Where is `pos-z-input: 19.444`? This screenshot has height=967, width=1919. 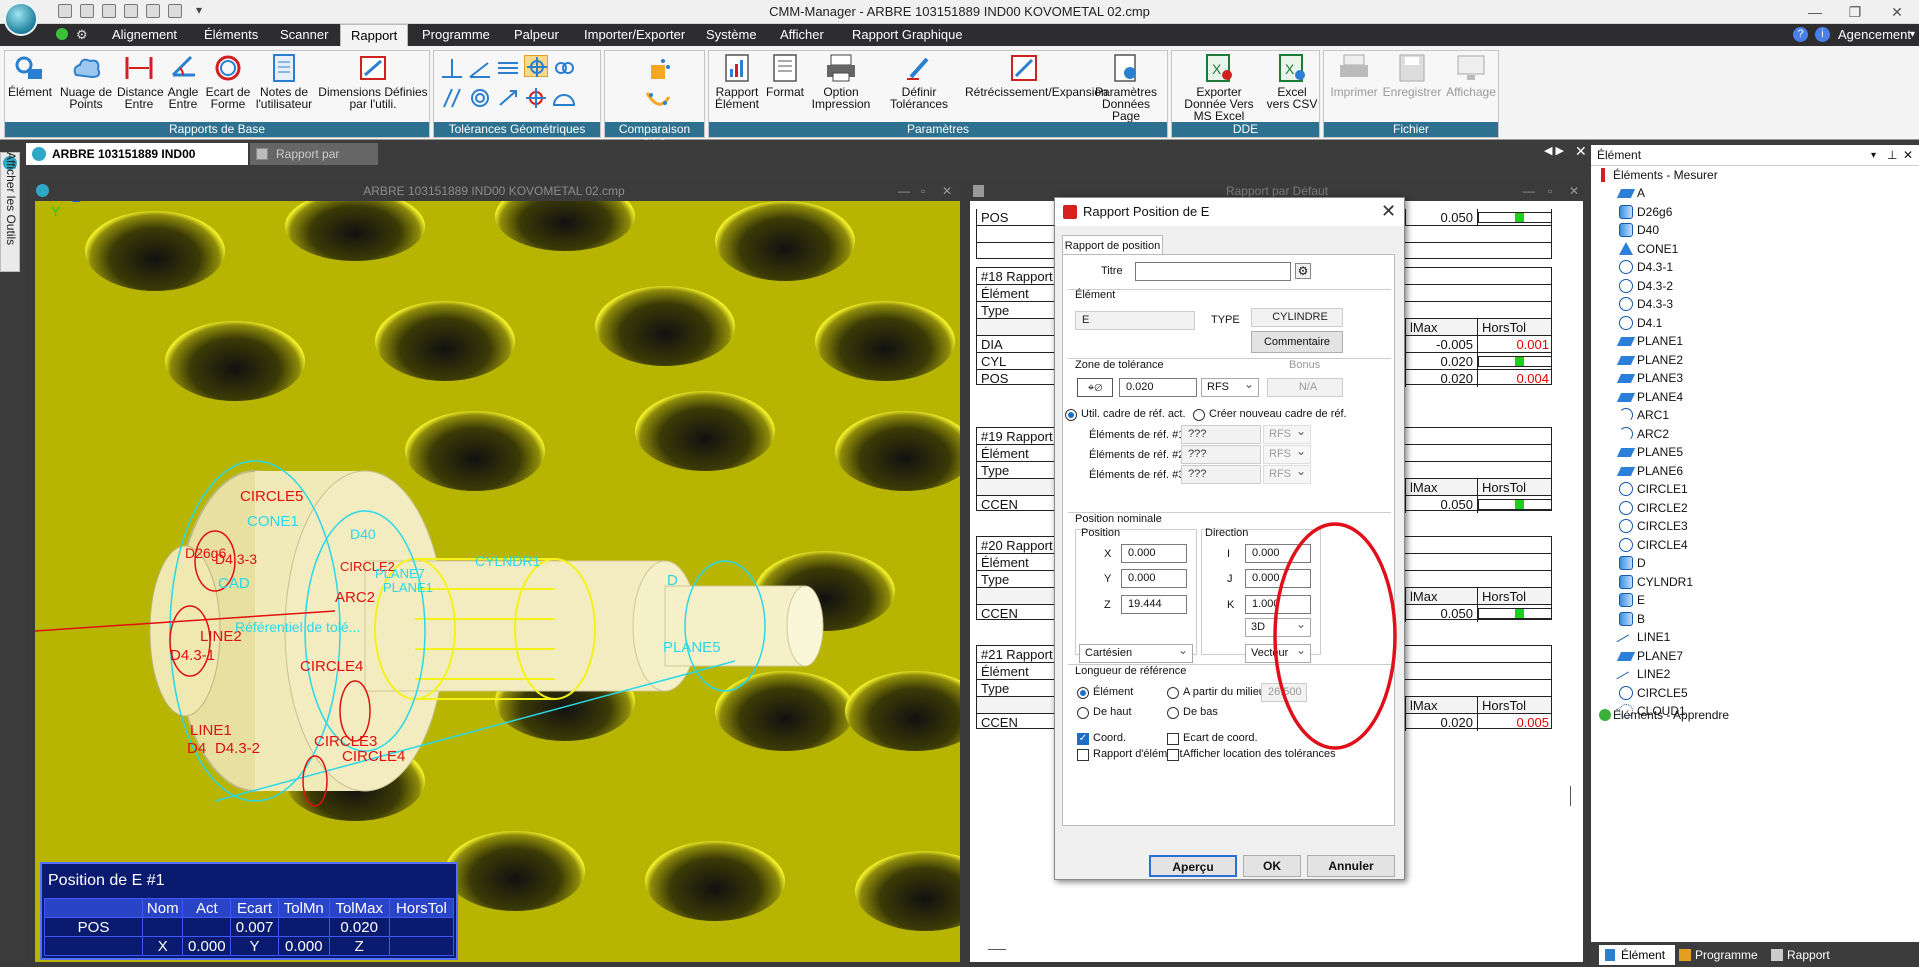 pos-z-input: 19.444 is located at coordinates (1154, 604).